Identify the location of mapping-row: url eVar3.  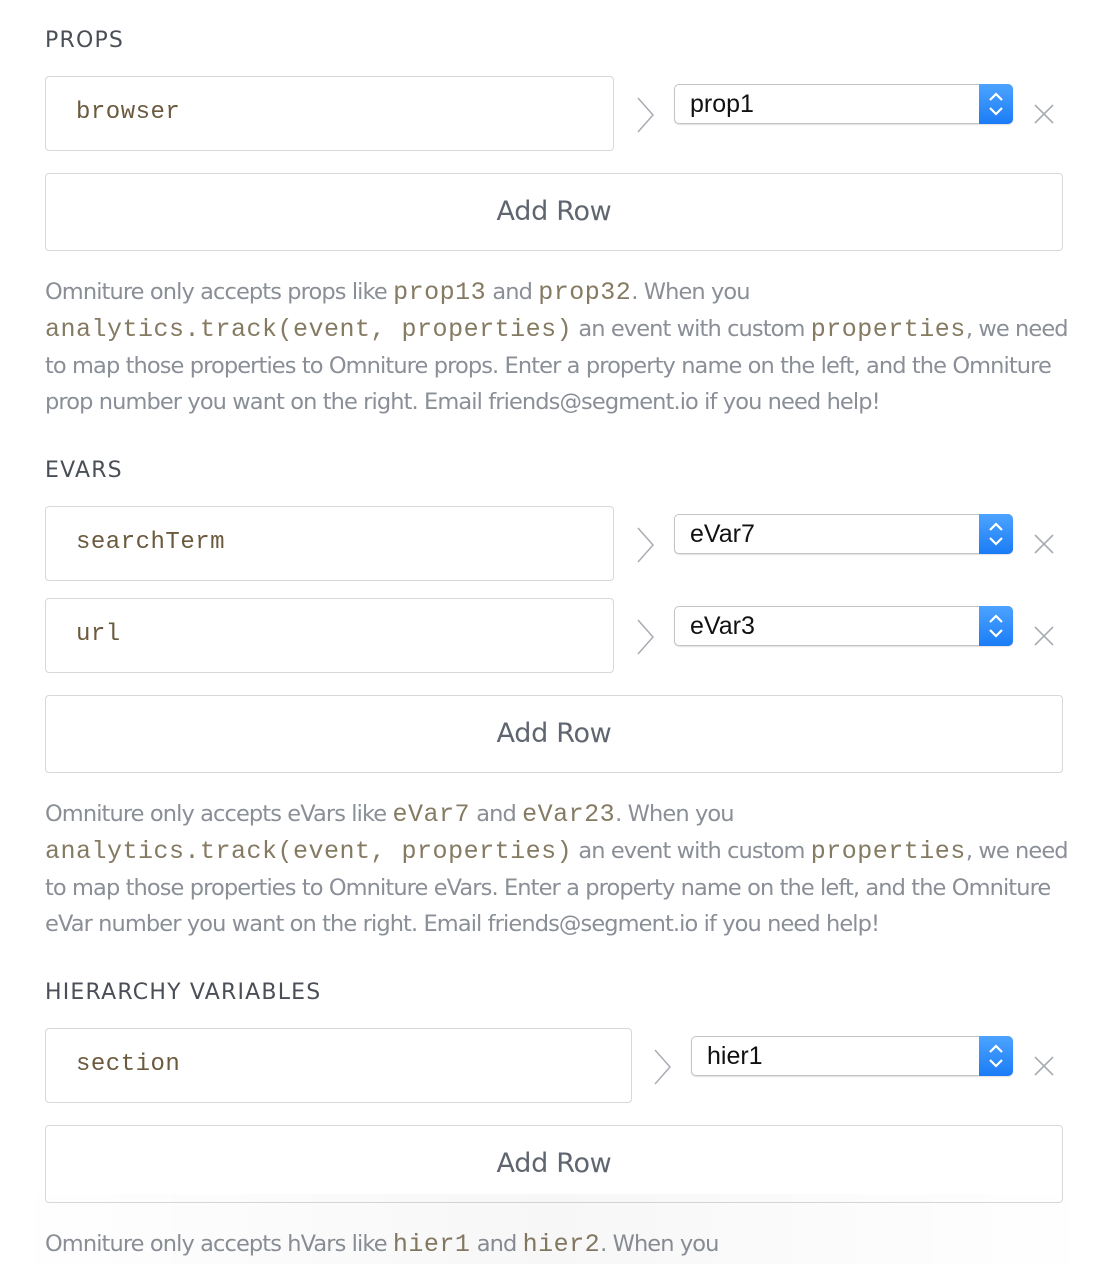
(552, 636).